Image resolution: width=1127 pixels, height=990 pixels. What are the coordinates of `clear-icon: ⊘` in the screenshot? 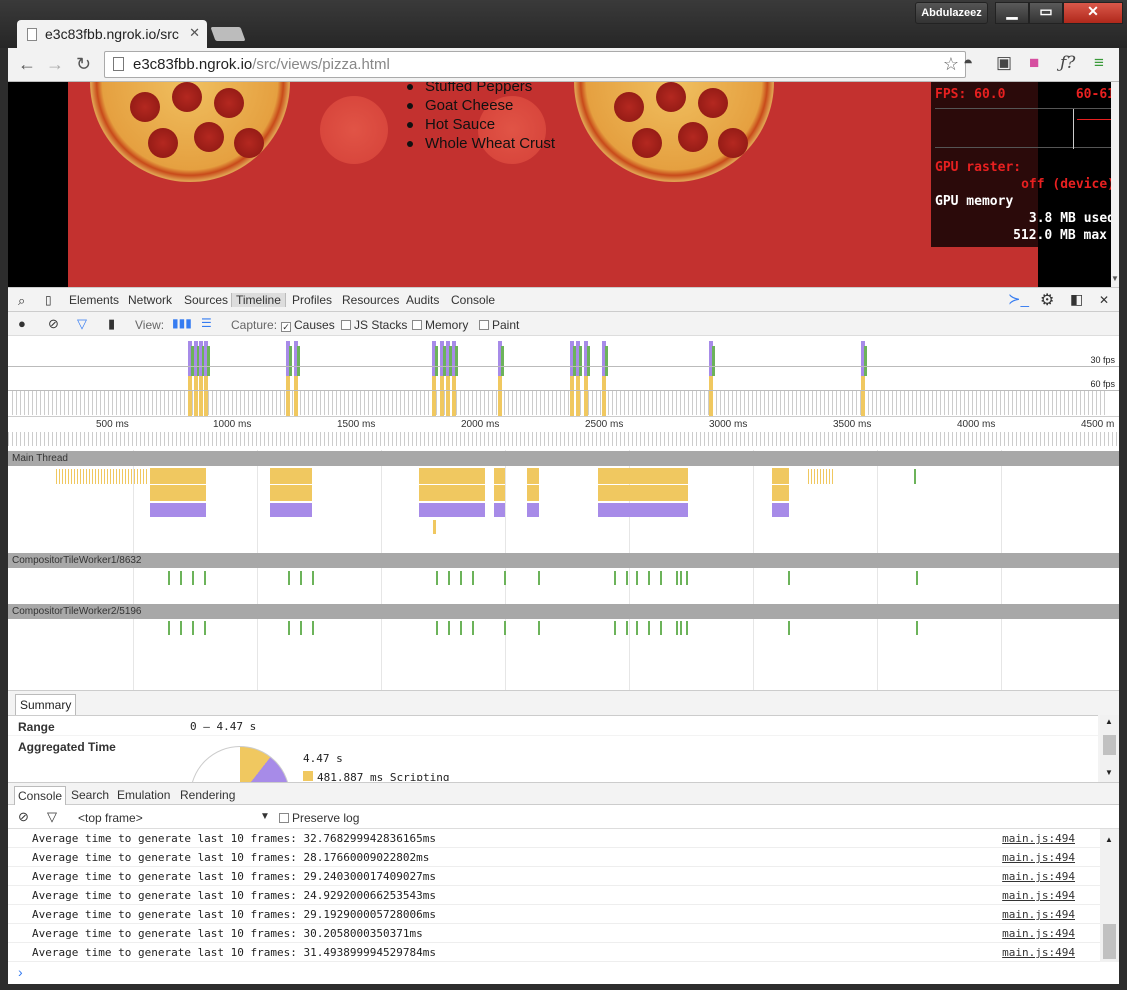 It's located at (53, 324).